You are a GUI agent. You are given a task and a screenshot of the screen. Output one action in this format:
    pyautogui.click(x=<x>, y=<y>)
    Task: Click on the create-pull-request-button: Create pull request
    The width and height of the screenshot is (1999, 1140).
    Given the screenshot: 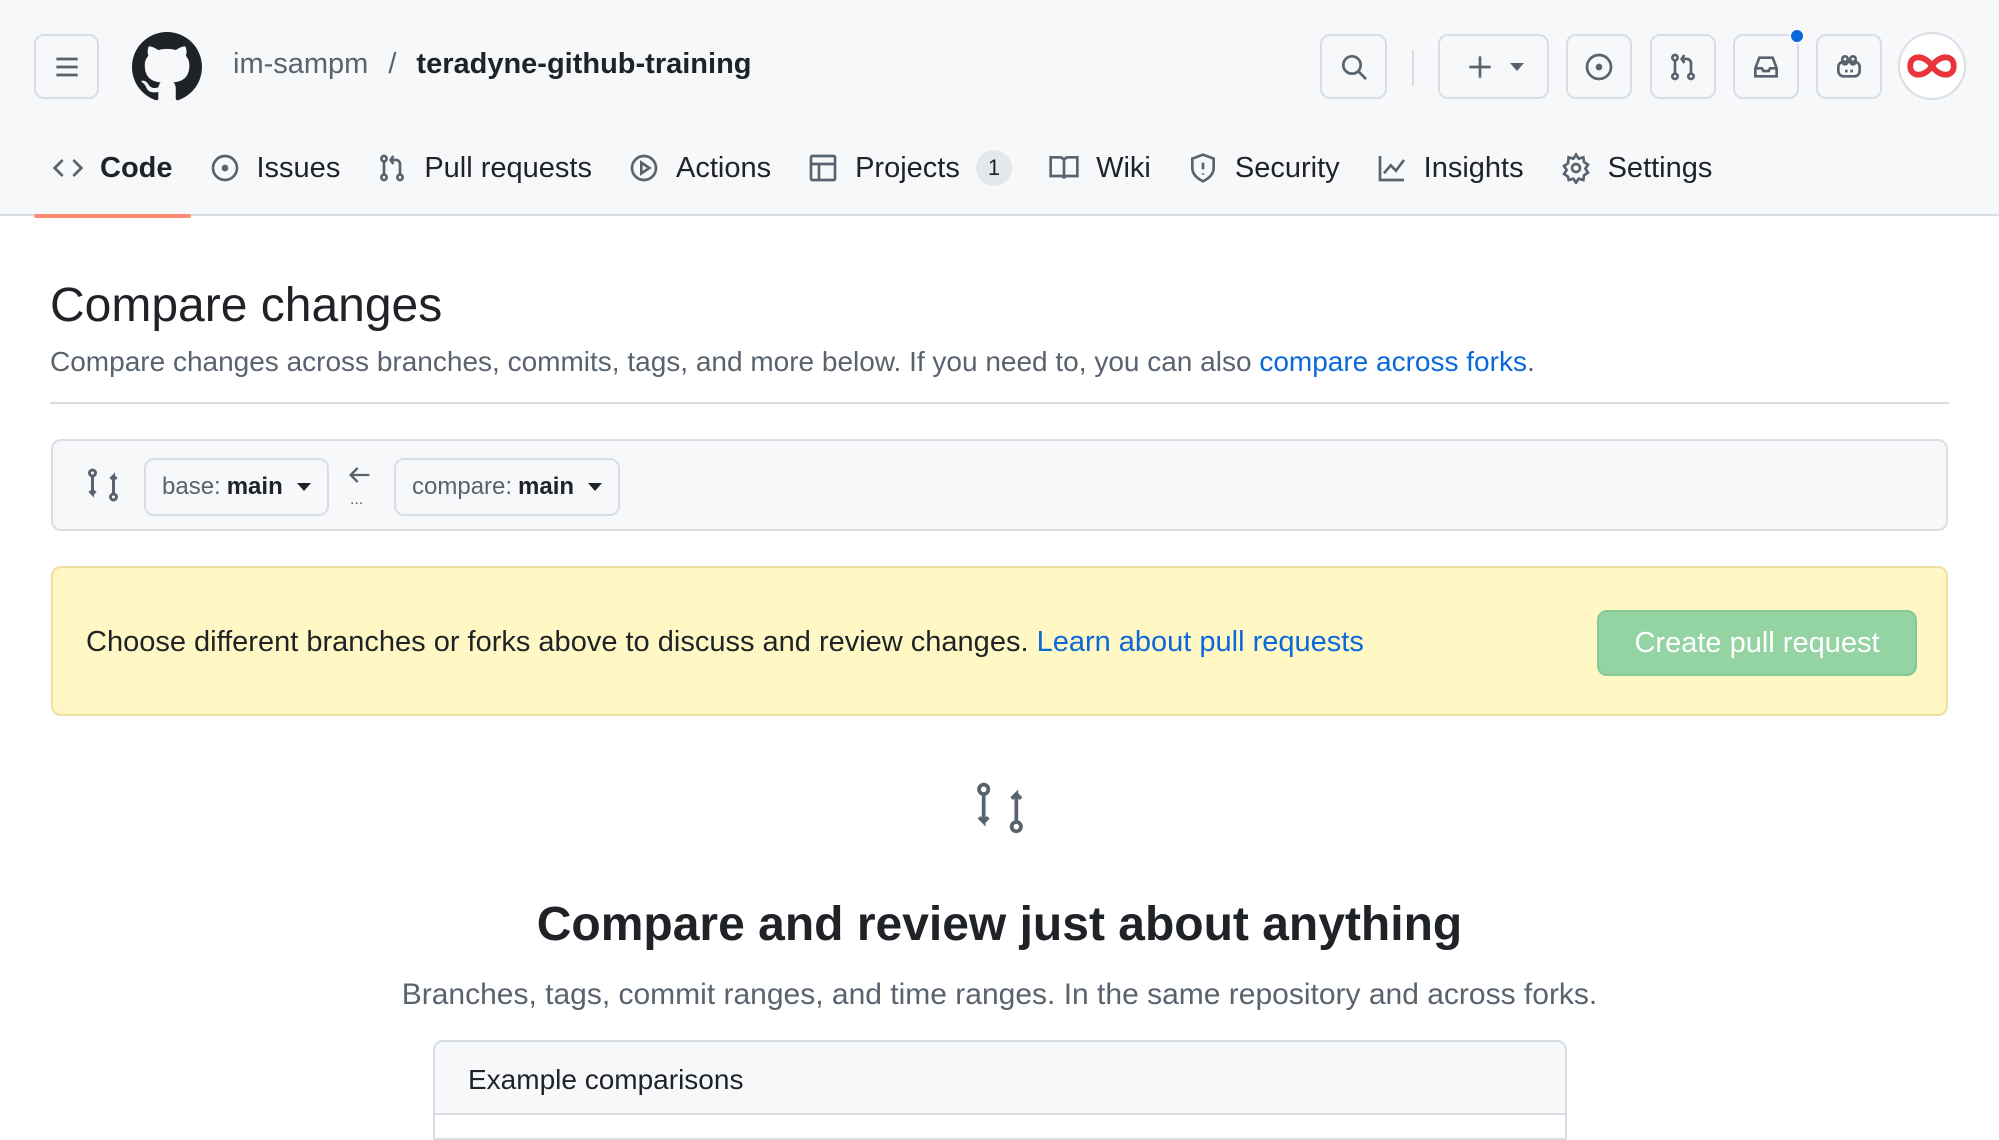 What is the action you would take?
    pyautogui.click(x=1757, y=643)
    